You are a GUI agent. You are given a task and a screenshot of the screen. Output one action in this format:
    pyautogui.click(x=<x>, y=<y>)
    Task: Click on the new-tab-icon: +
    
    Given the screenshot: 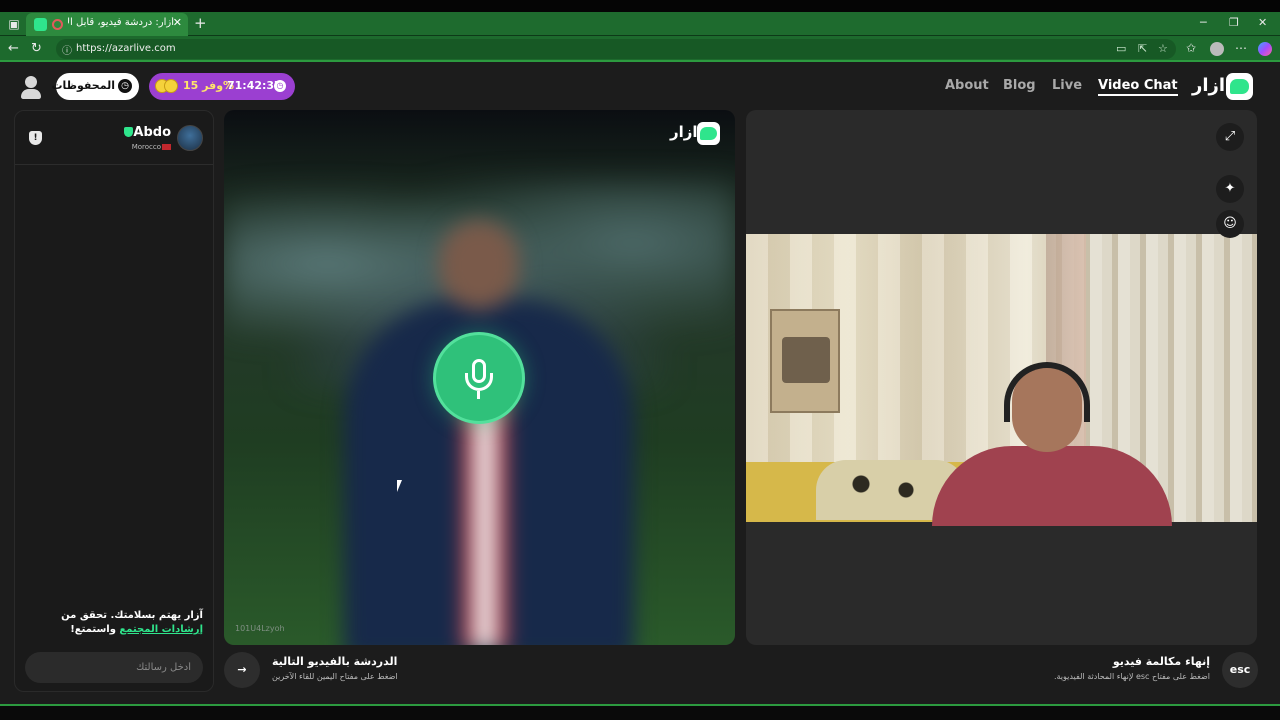 What is the action you would take?
    pyautogui.click(x=200, y=23)
    